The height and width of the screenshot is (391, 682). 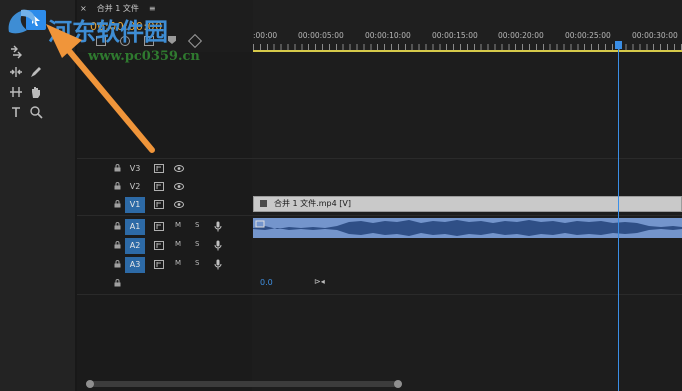 What do you see at coordinates (37, 195) in the screenshot?
I see `tools-panel` at bounding box center [37, 195].